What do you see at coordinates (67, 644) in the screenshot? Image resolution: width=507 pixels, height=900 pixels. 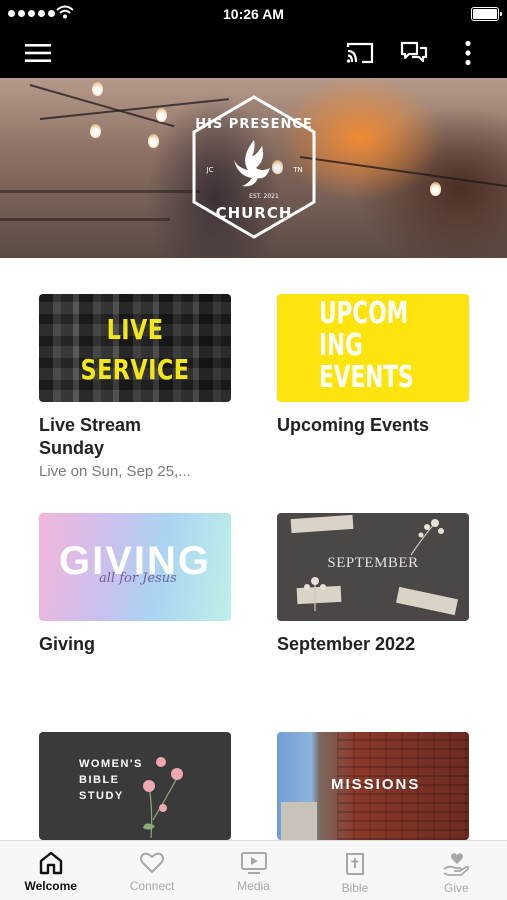 I see `card-title: Giving` at bounding box center [67, 644].